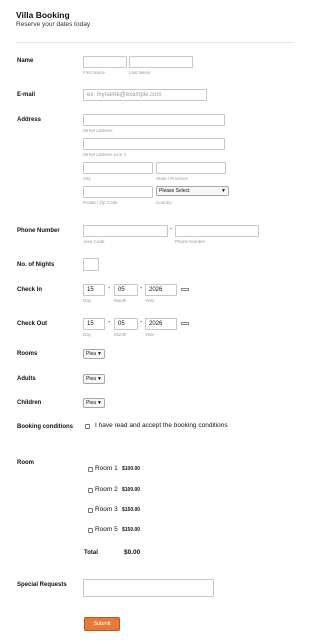 This screenshot has height=641, width=320. Describe the element at coordinates (26, 379) in the screenshot. I see `adults-label: Adults` at that location.